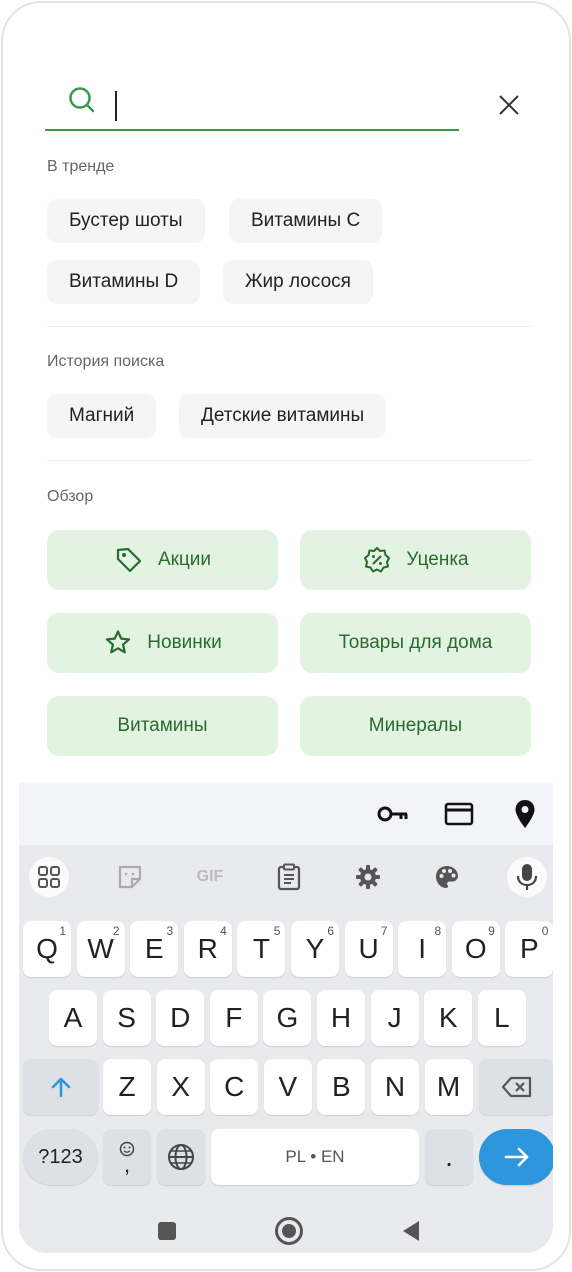 The width and height of the screenshot is (572, 1272). What do you see at coordinates (449, 1157) in the screenshot?
I see `period-key: .` at bounding box center [449, 1157].